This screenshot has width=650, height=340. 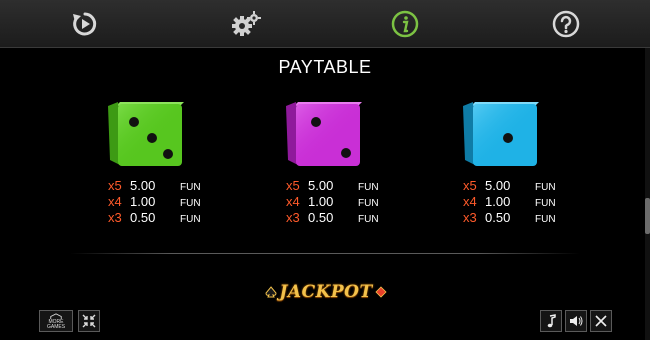 I want to click on replay-button, so click(x=85, y=24).